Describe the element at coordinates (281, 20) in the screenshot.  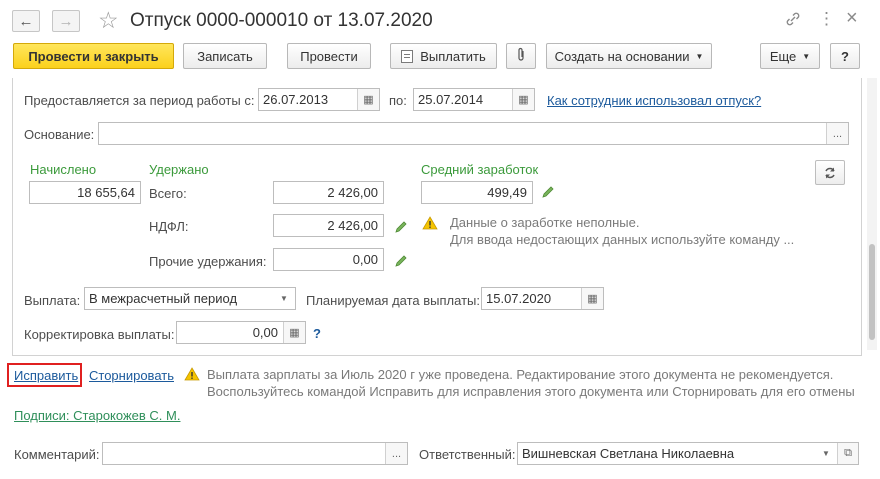
I see `window-title: Отпуск 0000-000010 от 13.07.2020` at that location.